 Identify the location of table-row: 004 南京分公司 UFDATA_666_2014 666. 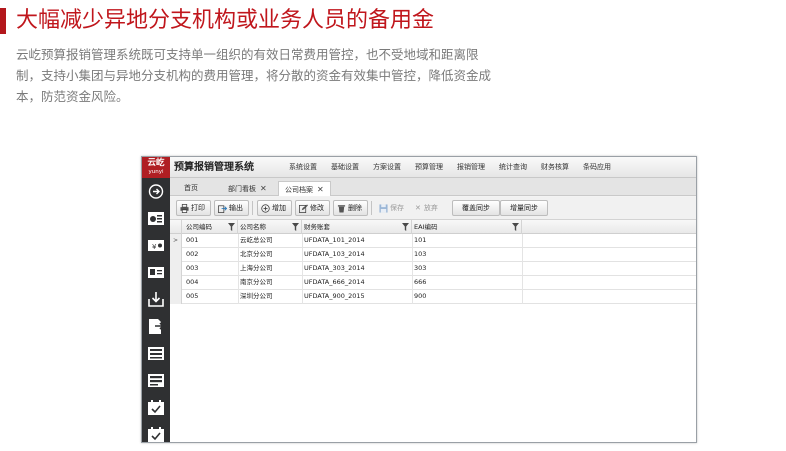
(433, 283).